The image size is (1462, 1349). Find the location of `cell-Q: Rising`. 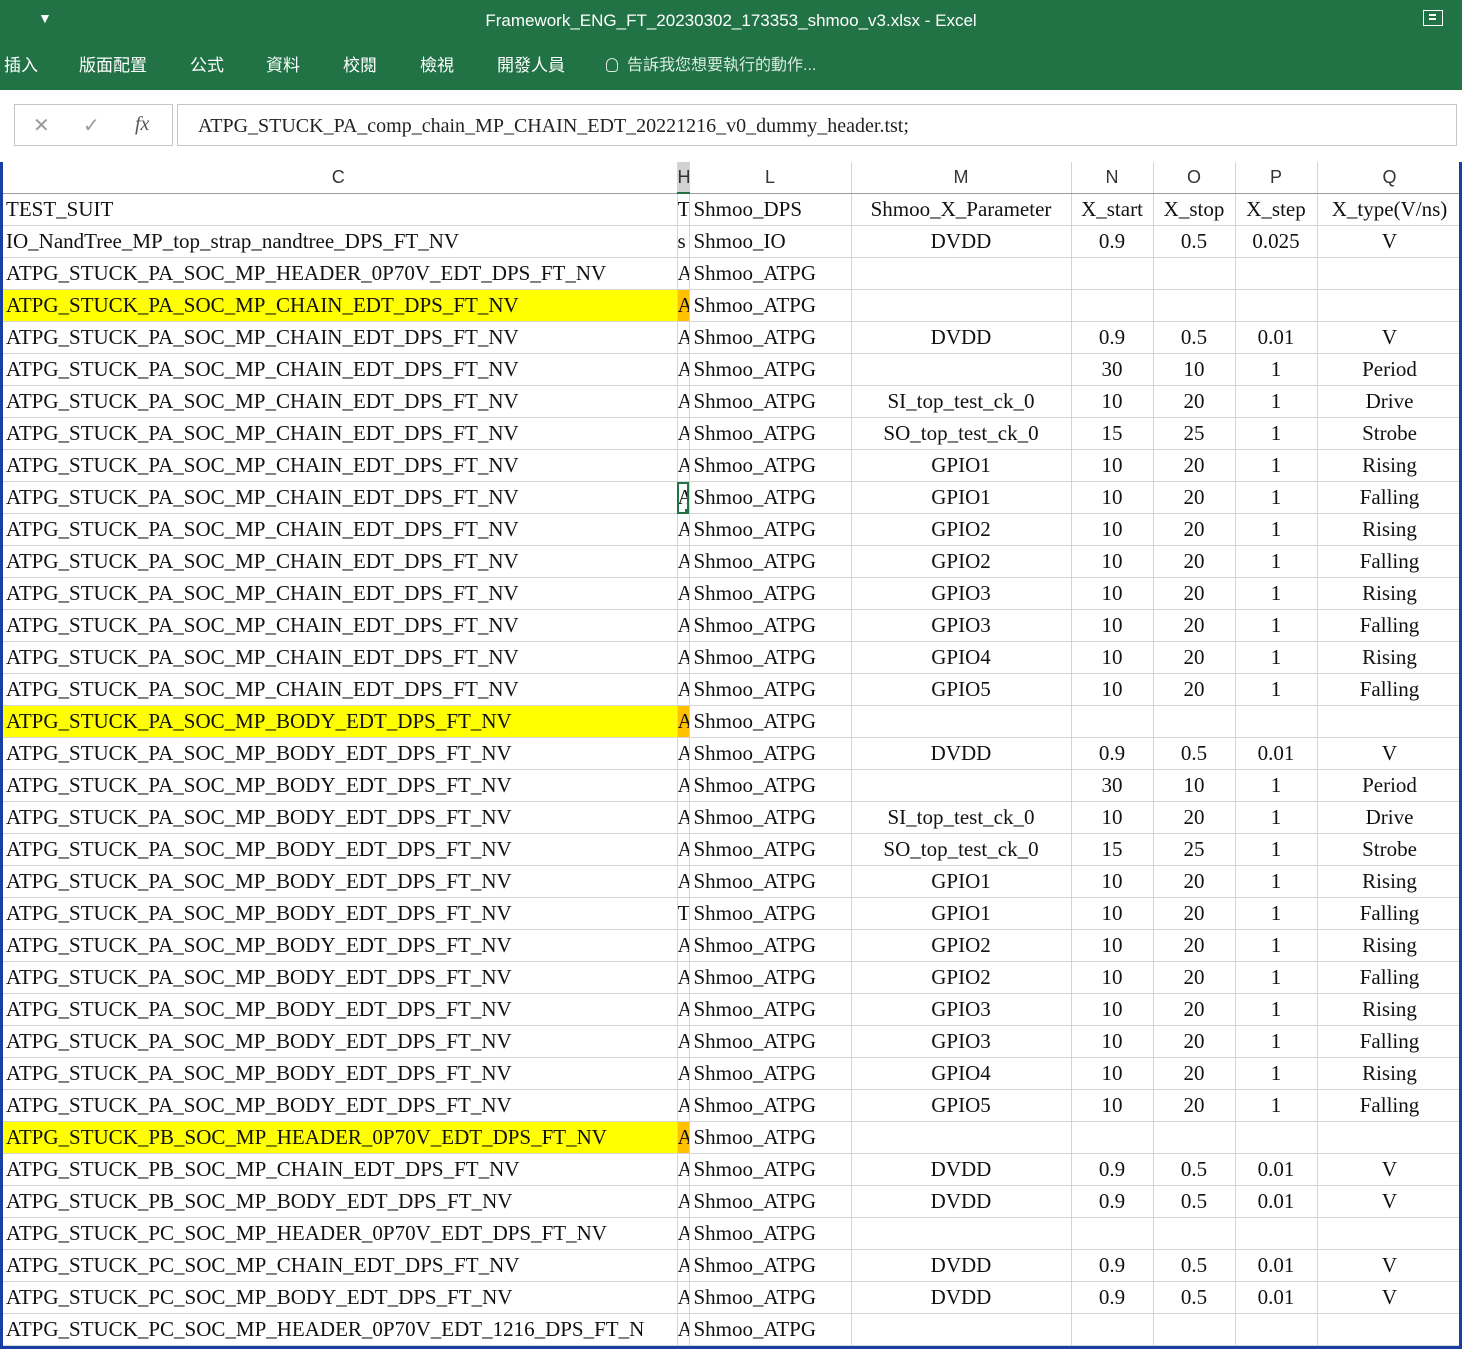

cell-Q: Rising is located at coordinates (1389, 881).